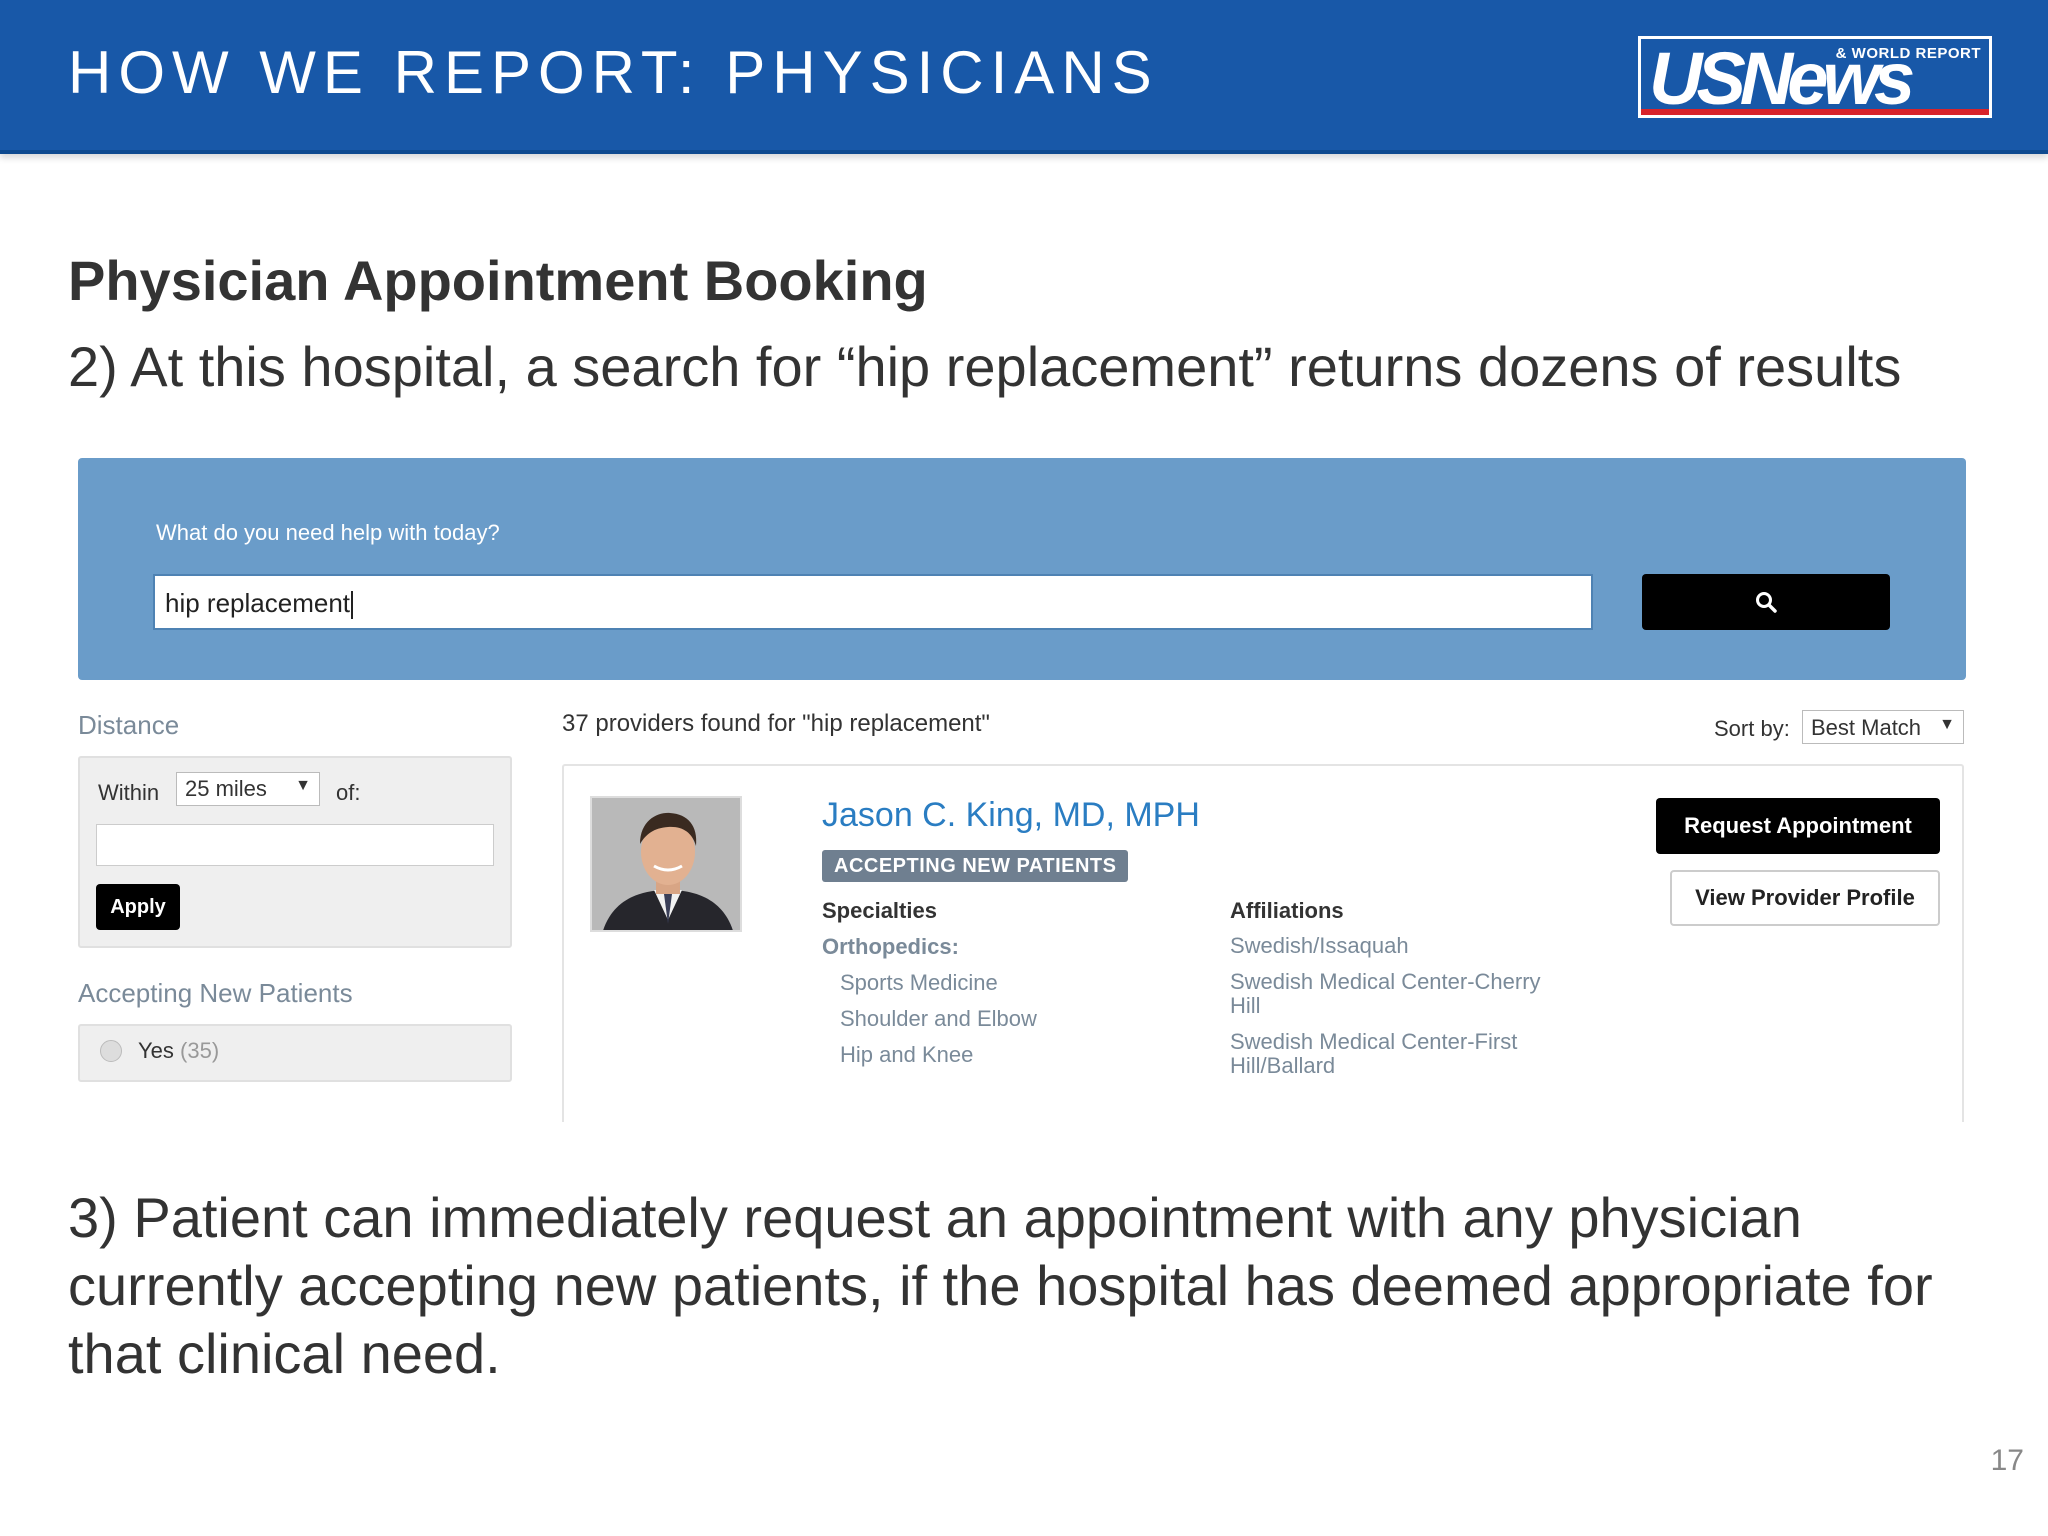 The width and height of the screenshot is (2048, 1536). I want to click on search-button, so click(1766, 602).